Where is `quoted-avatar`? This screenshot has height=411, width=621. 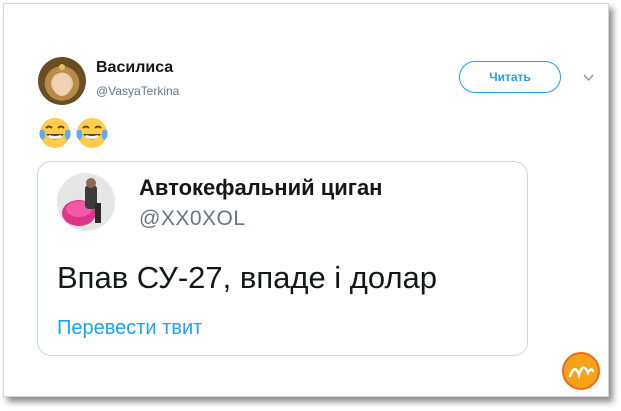
quoted-avatar is located at coordinates (86, 202).